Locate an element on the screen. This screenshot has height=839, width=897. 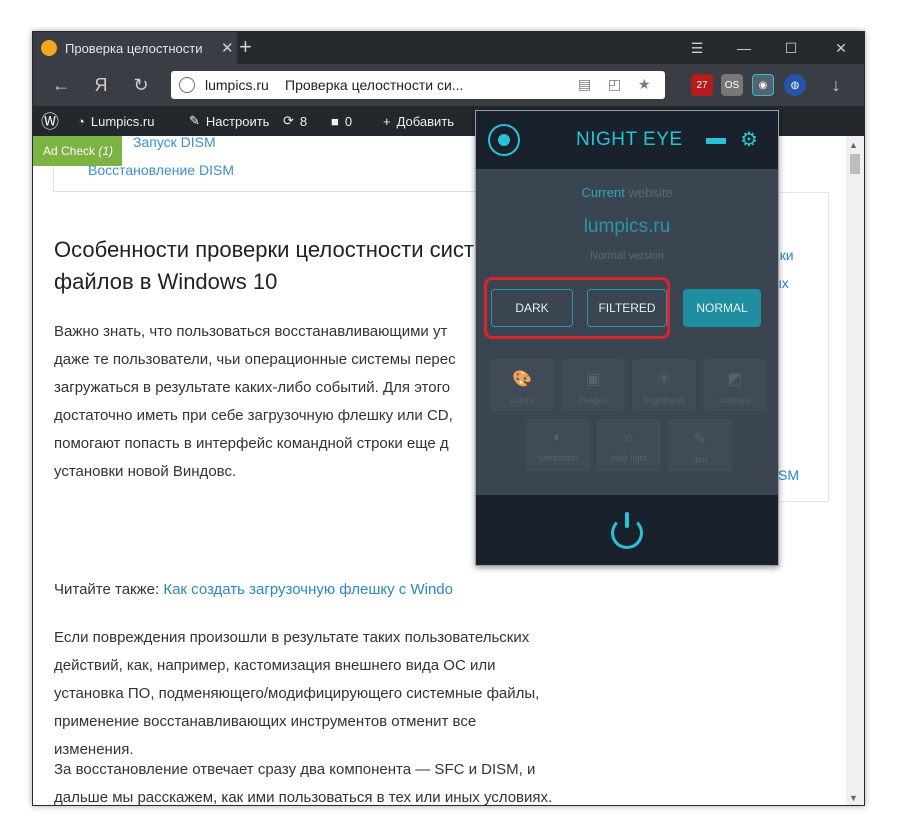
ublock-badge: 27 is located at coordinates (702, 85).